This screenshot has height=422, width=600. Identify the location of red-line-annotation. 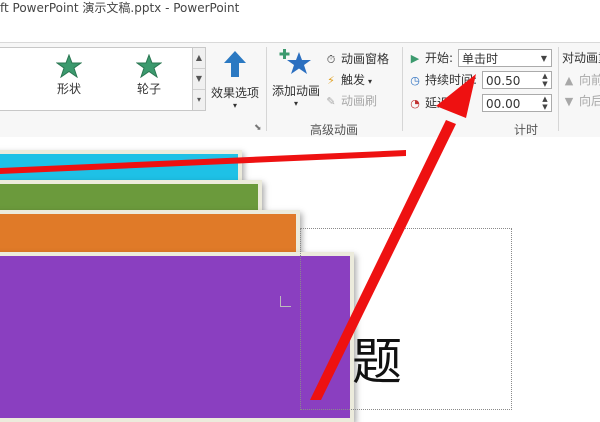
(203, 162).